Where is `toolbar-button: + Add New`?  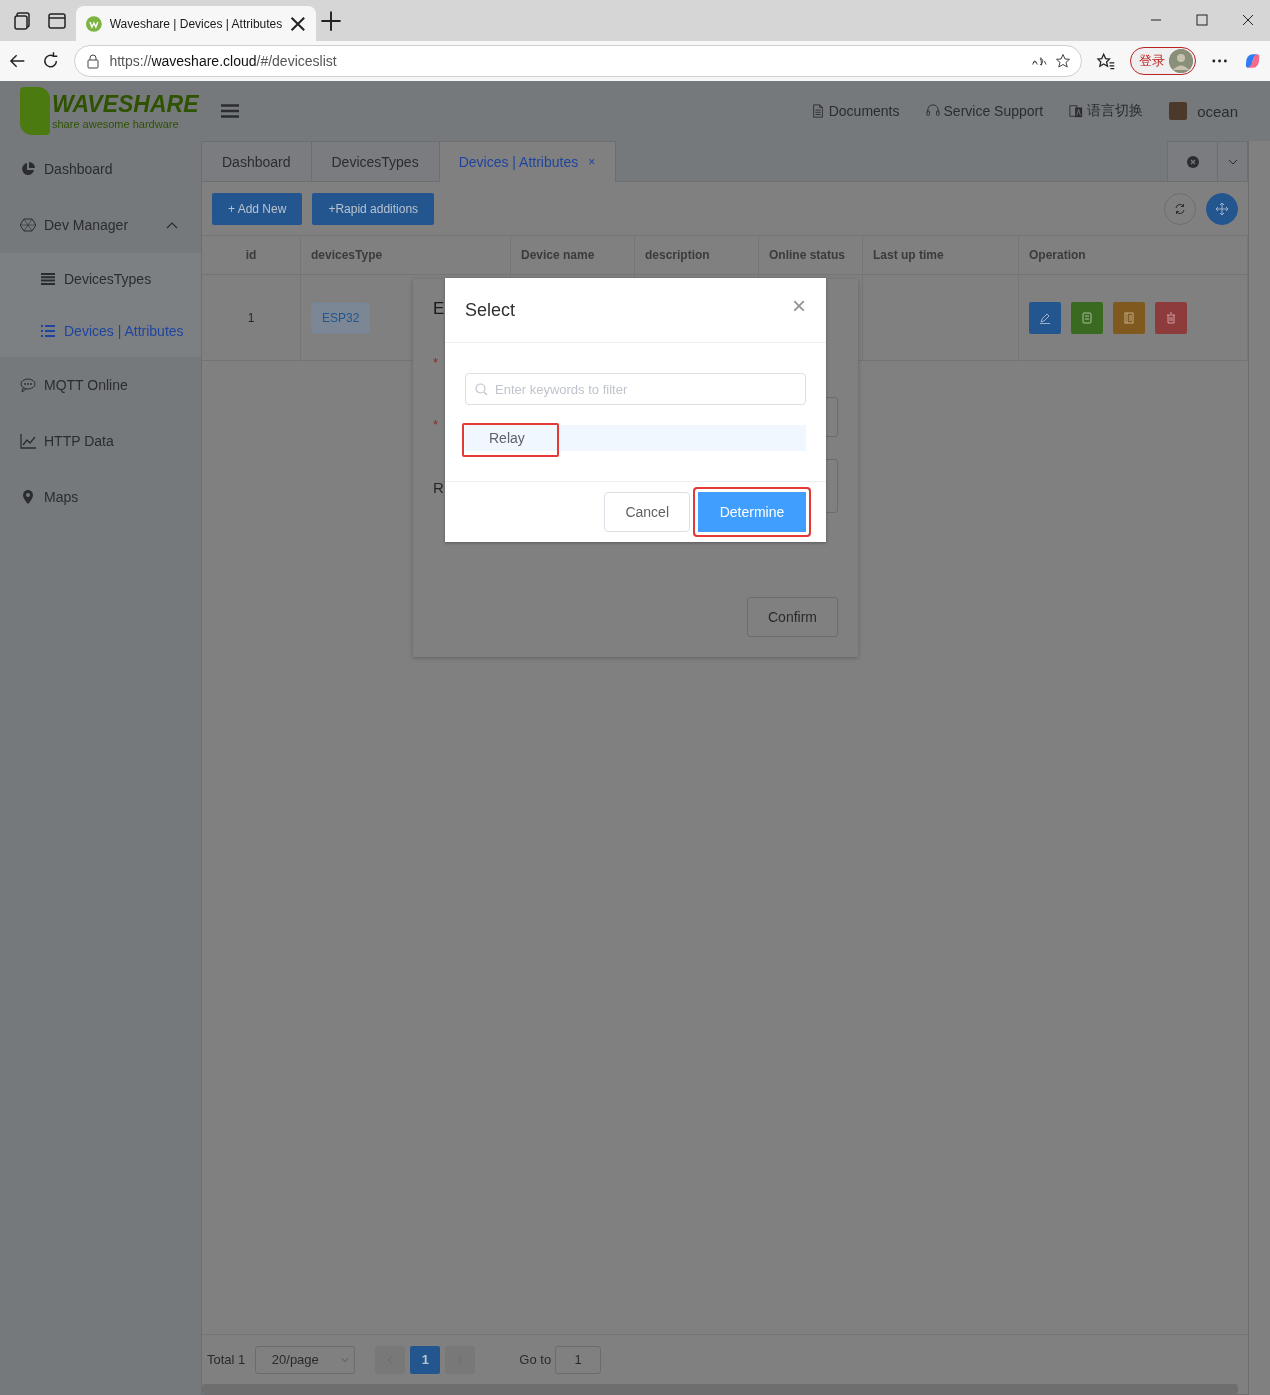
toolbar-button: + Add New is located at coordinates (257, 208).